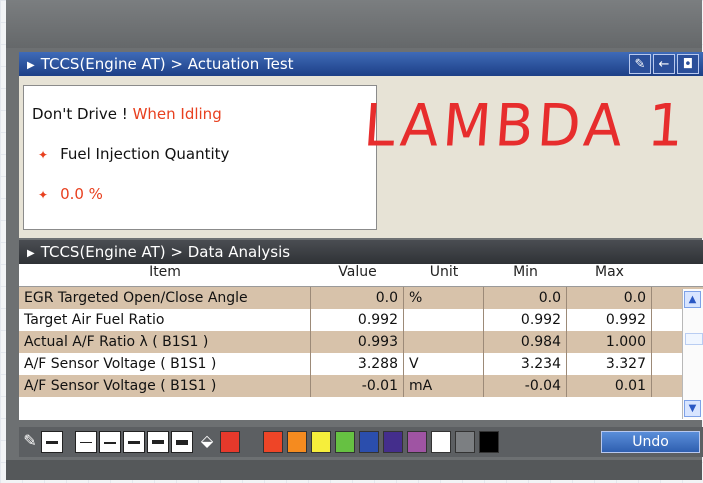 This screenshot has width=703, height=483. Describe the element at coordinates (230, 442) in the screenshot. I see `color-swatch-current` at that location.